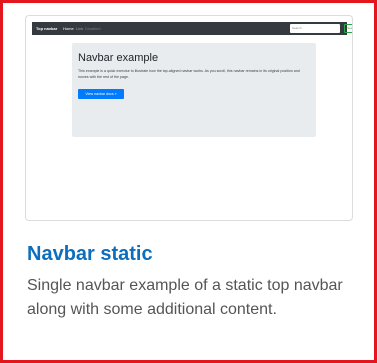  I want to click on card-title-link: Navbar static, so click(90, 254).